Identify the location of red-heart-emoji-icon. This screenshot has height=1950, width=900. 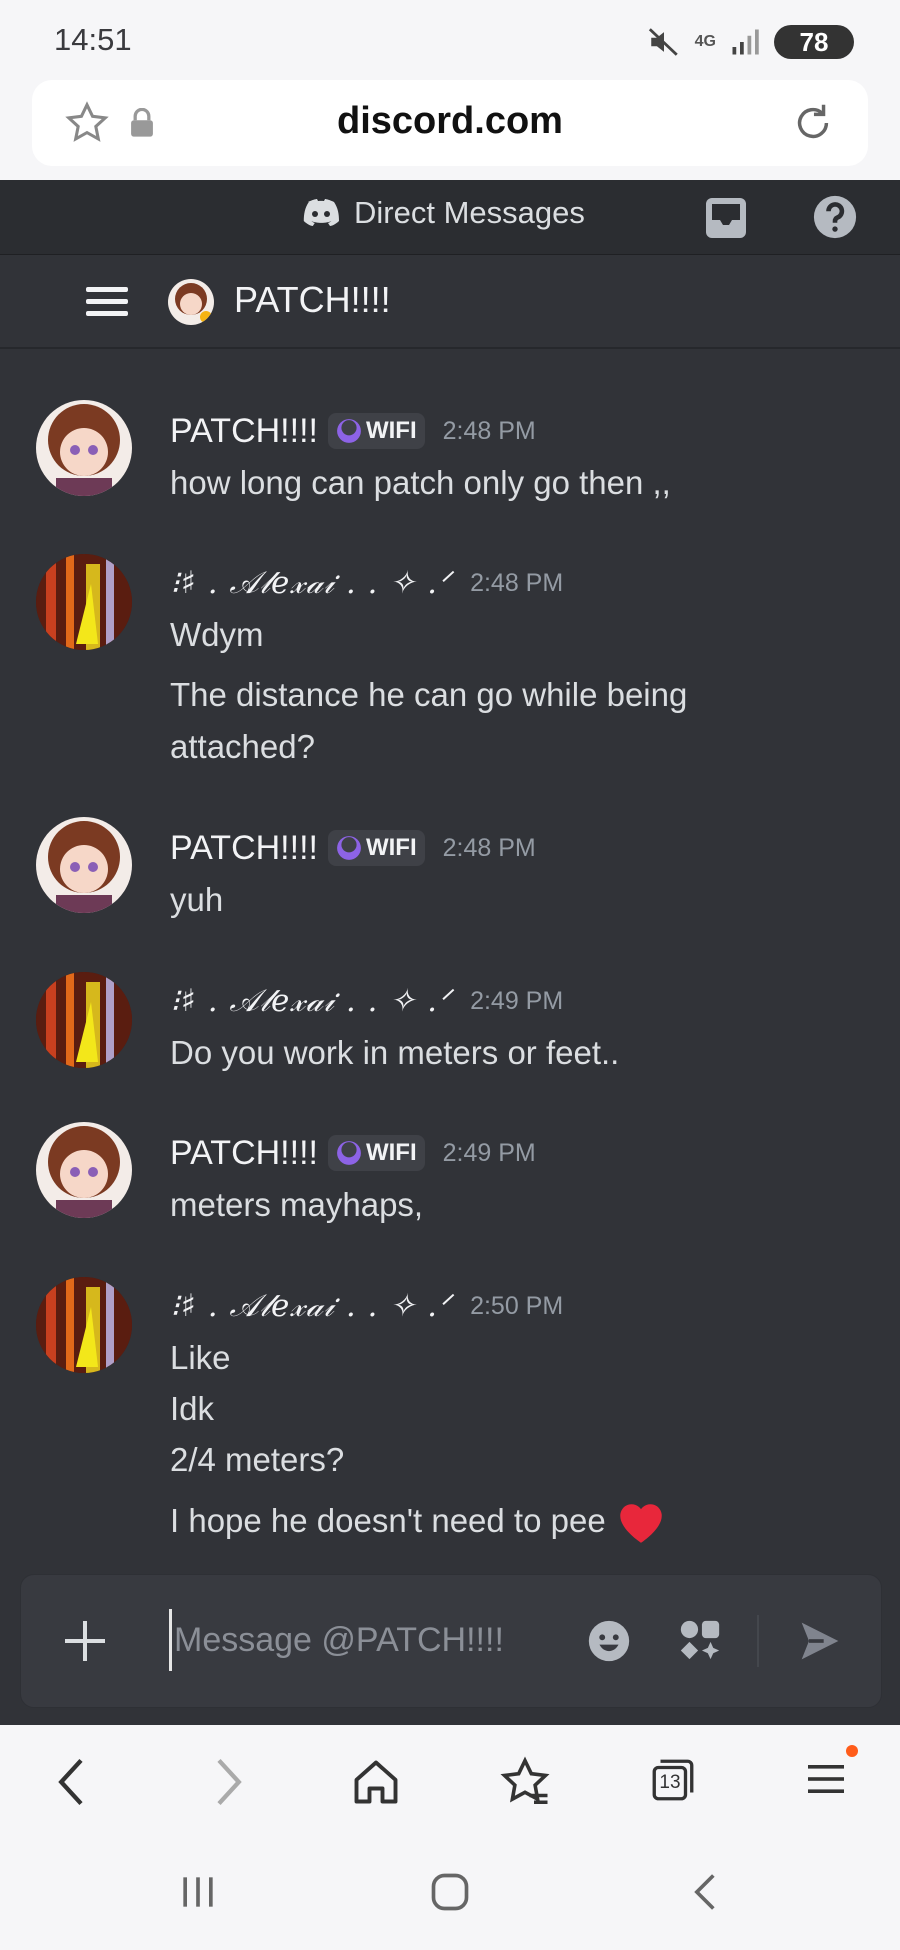
(640, 1523).